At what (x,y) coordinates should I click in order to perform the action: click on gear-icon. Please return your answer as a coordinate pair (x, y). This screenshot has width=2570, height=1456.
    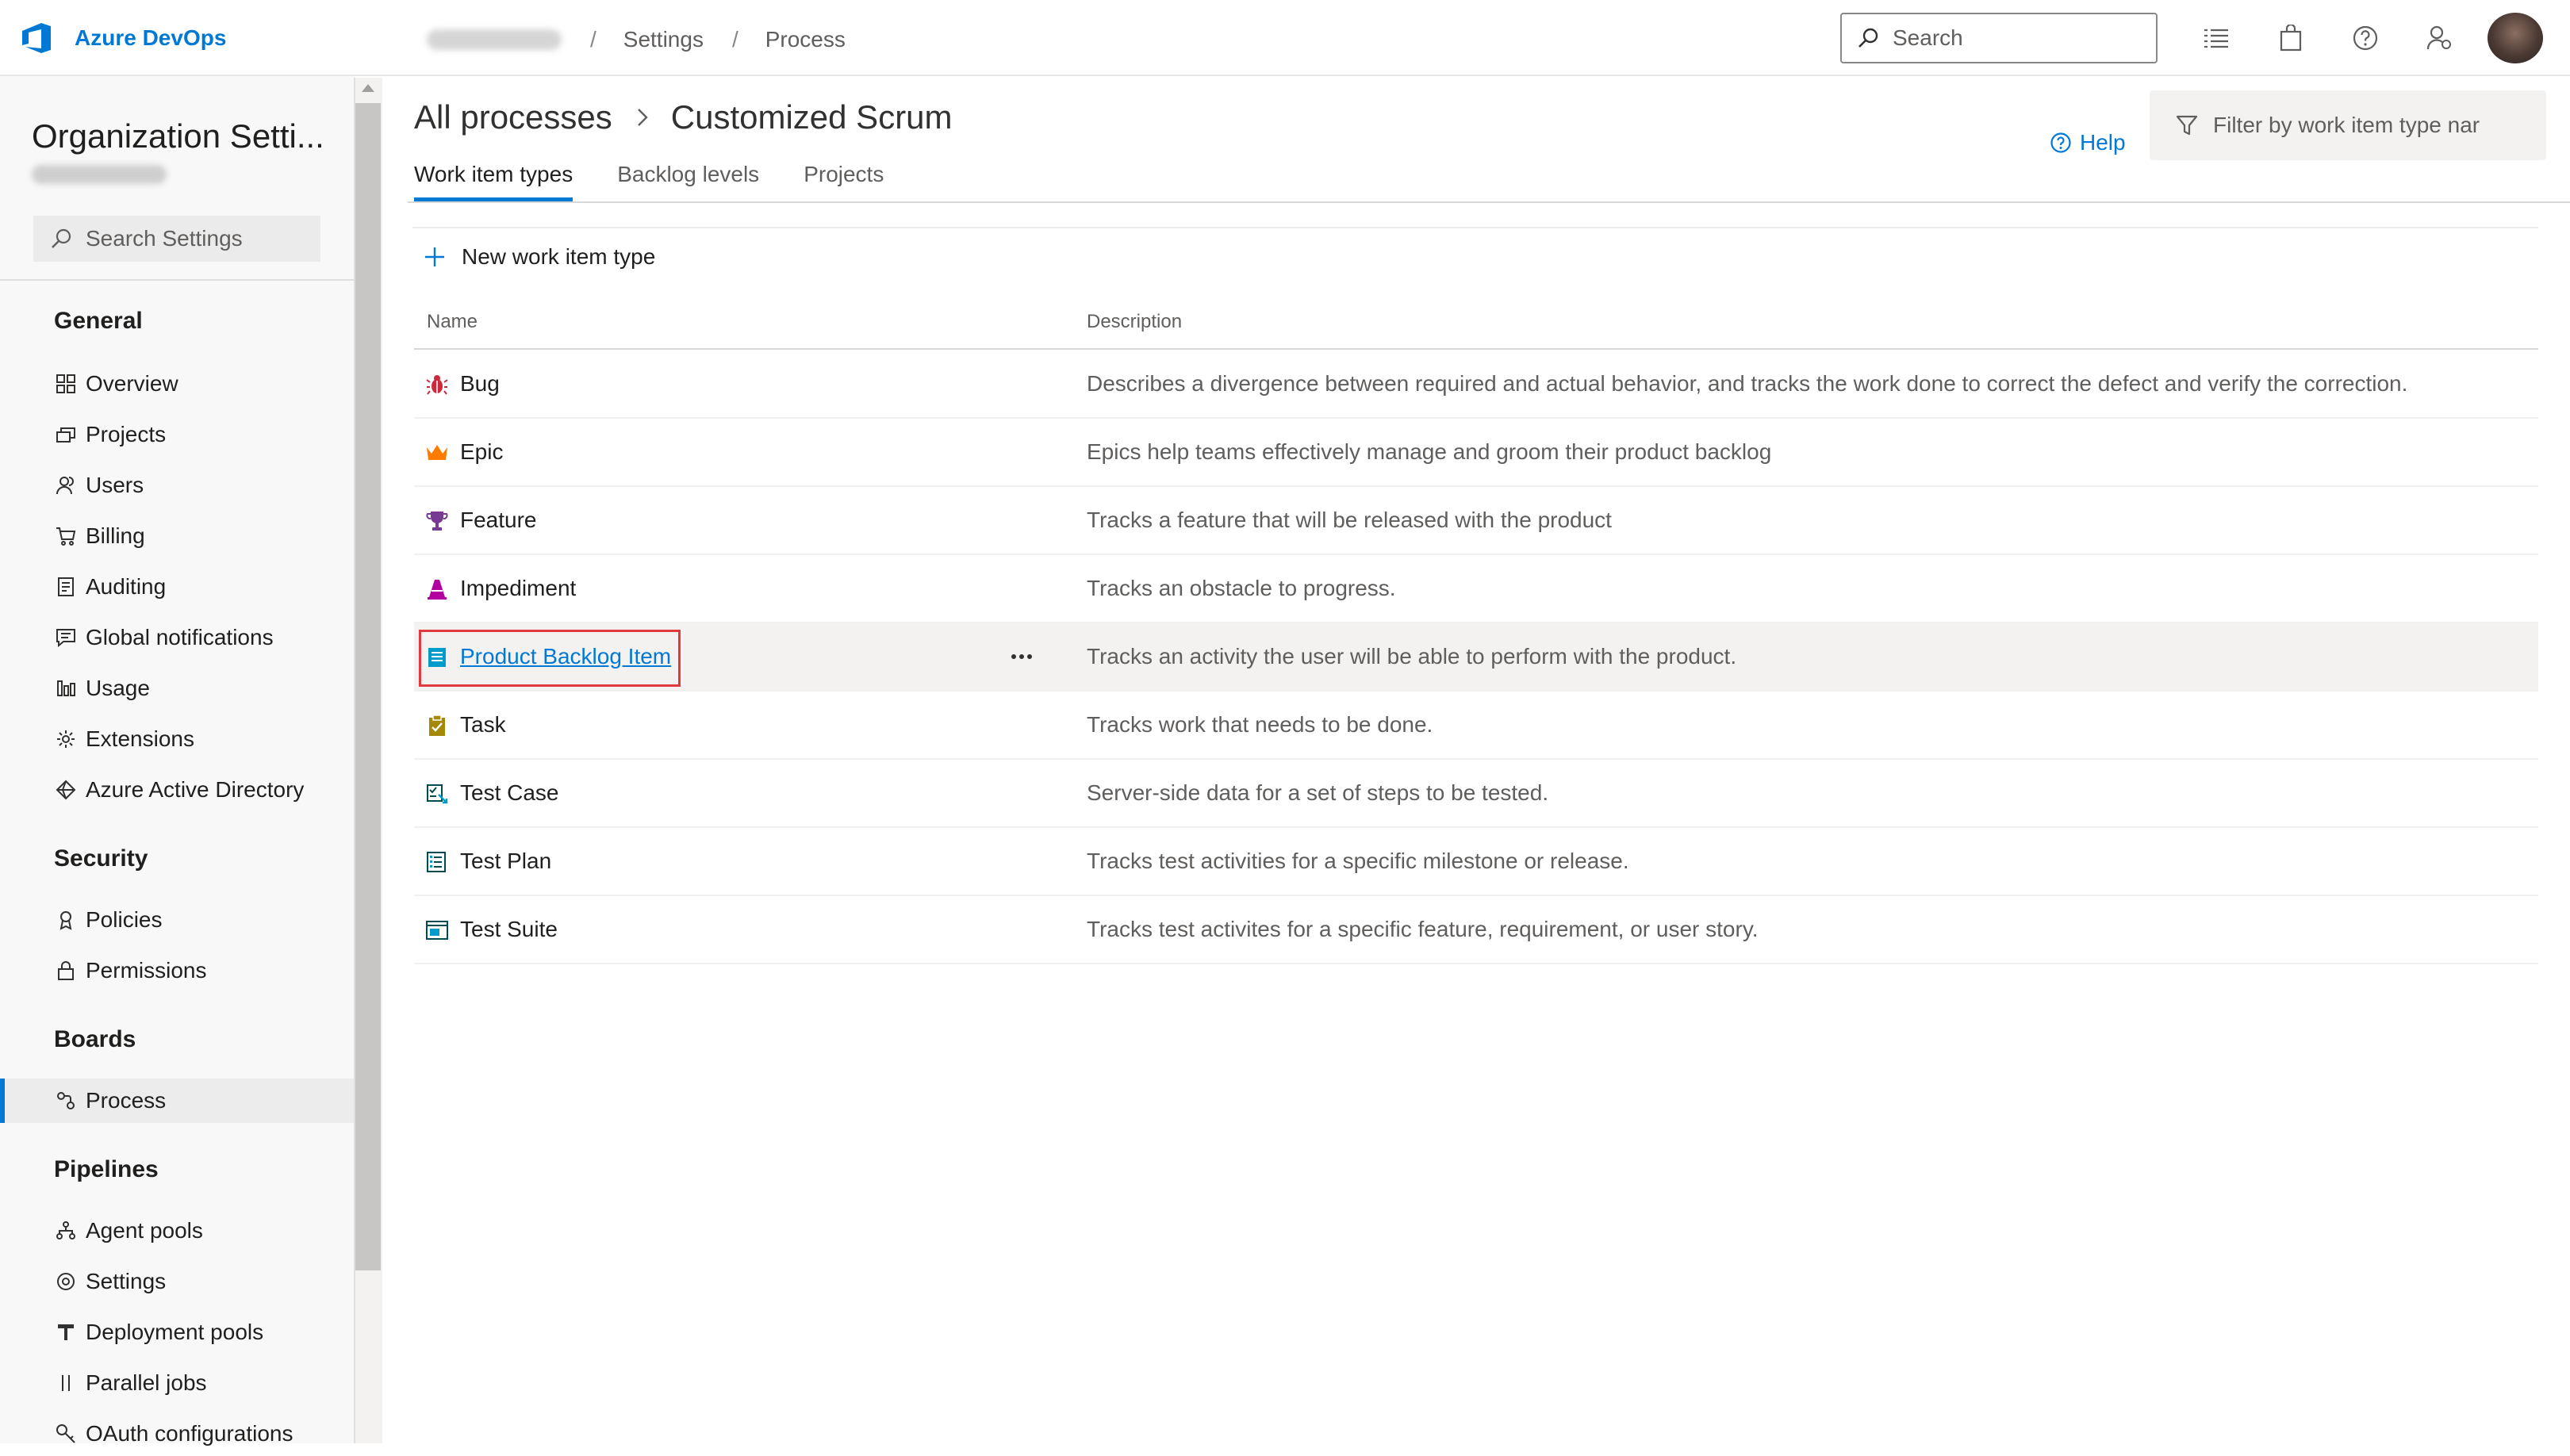
    Looking at the image, I should click on (66, 739).